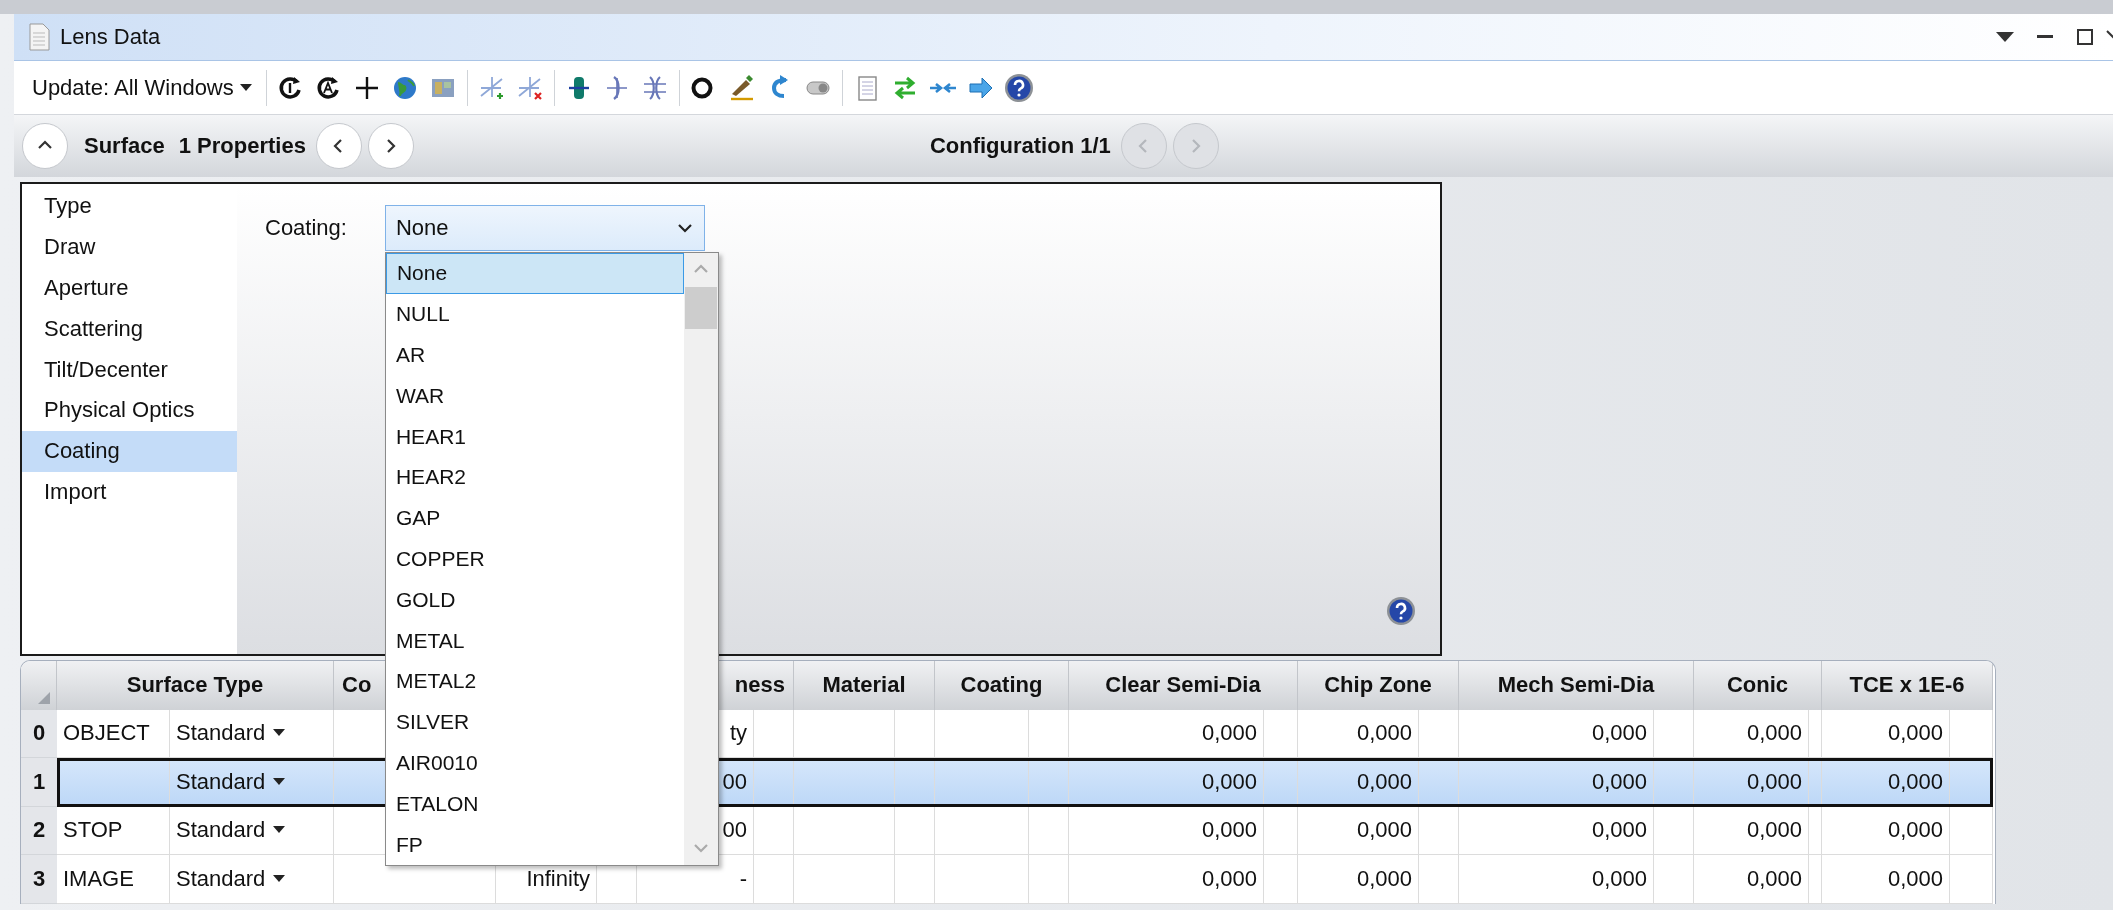  Describe the element at coordinates (738, 733) in the screenshot. I see `table-cell: ty` at that location.